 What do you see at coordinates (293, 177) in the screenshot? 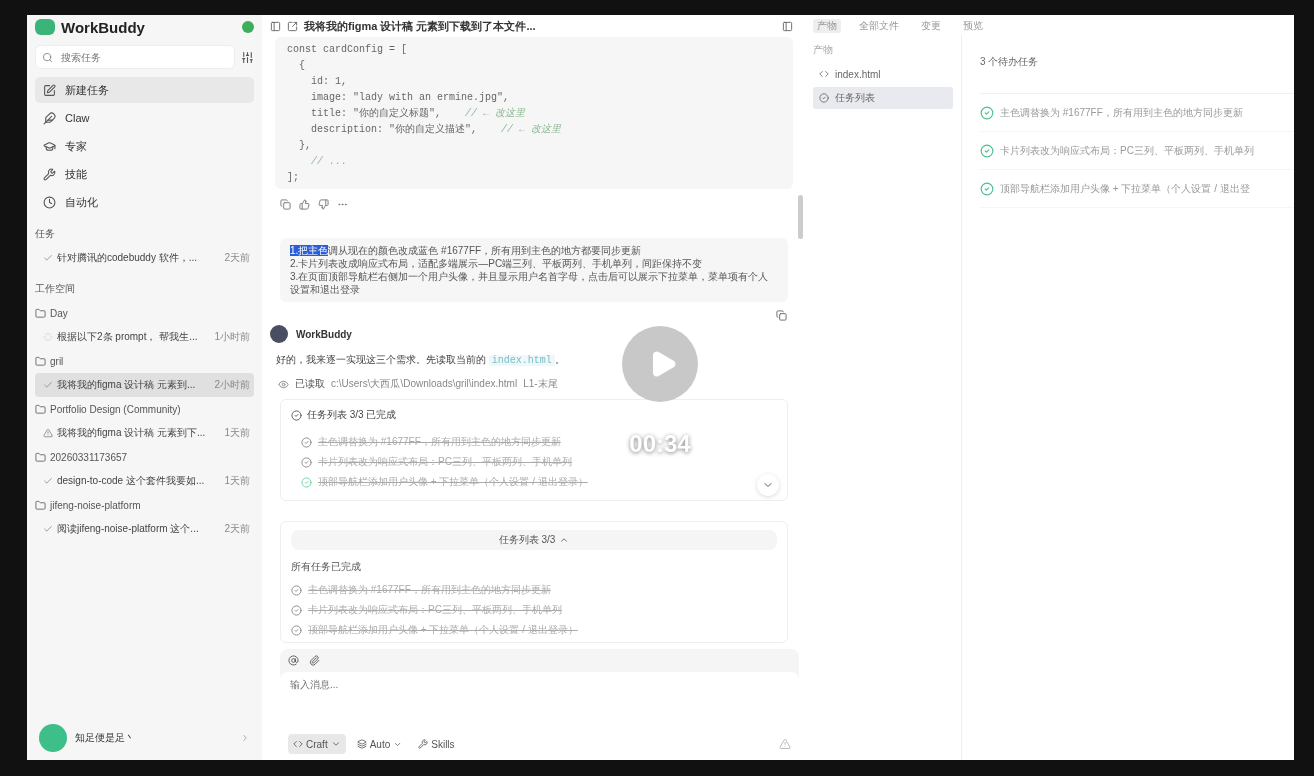
I see `code-line: ];` at bounding box center [293, 177].